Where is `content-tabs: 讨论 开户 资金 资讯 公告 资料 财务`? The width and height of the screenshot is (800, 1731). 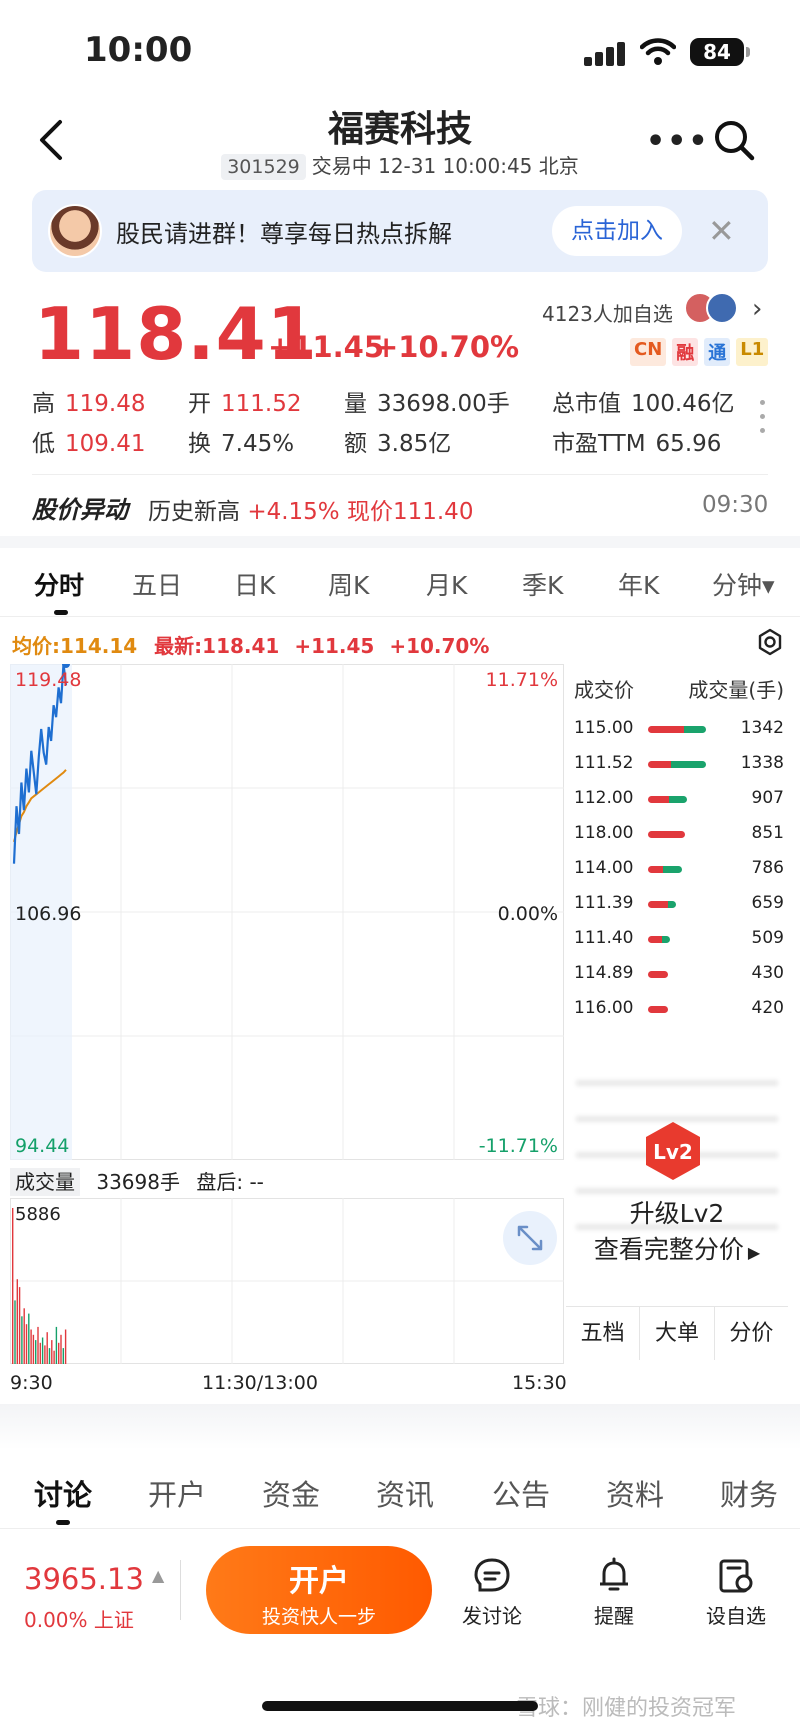 content-tabs: 讨论 开户 资金 资讯 公告 资料 财务 is located at coordinates (400, 1494).